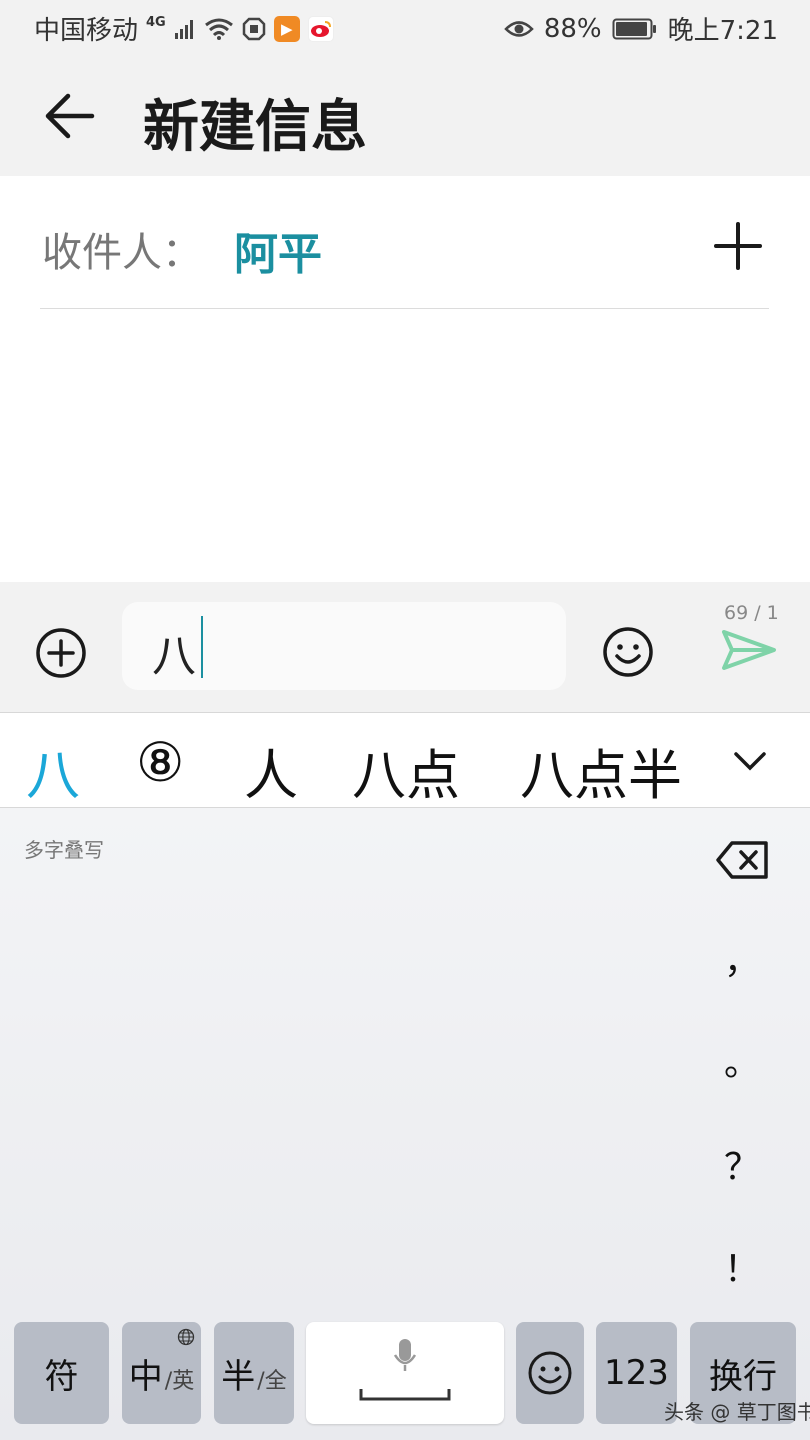 This screenshot has height=1440, width=810. I want to click on numbers-key-label: 123, so click(636, 1373).